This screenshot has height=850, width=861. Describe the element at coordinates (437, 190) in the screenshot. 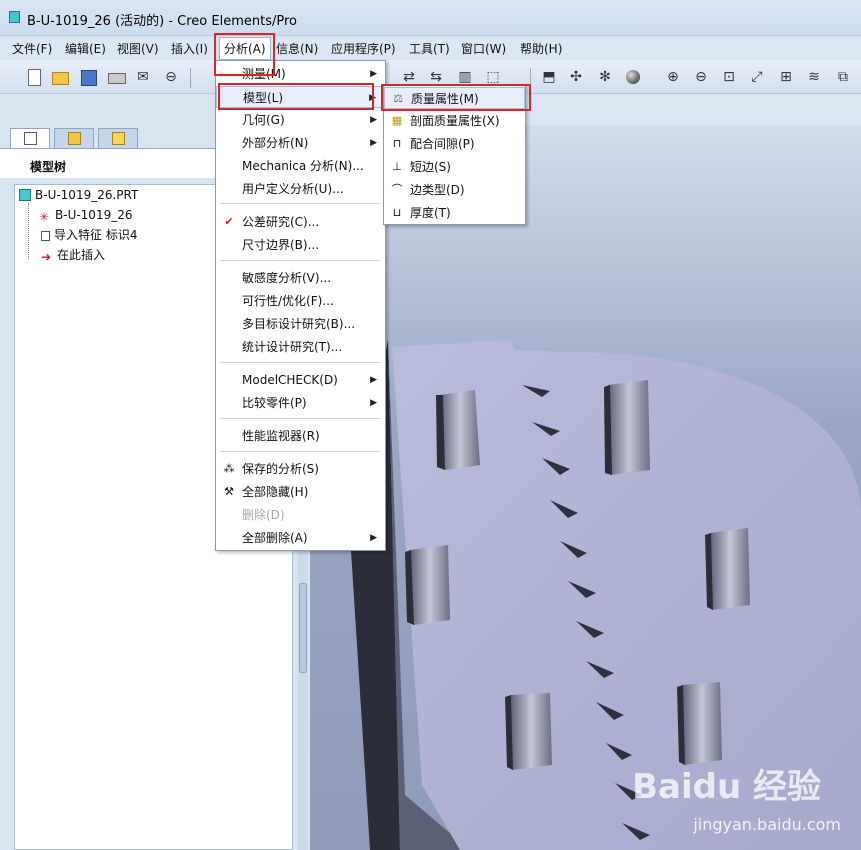

I see `menu-item-label: 边类型(D)` at that location.